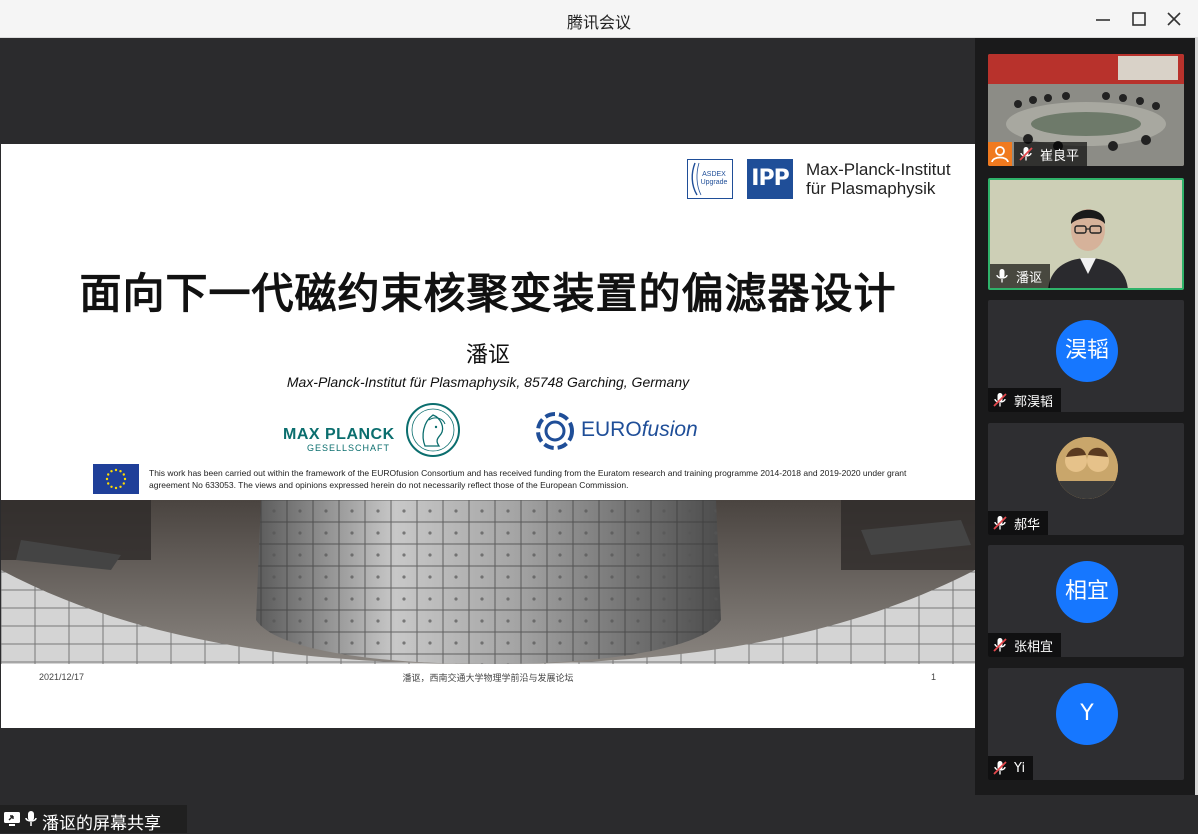 The height and width of the screenshot is (834, 1198). Describe the element at coordinates (488, 293) in the screenshot. I see `slide-title: 面向下一代磁约束核聚变装置的偏滤器设计` at that location.